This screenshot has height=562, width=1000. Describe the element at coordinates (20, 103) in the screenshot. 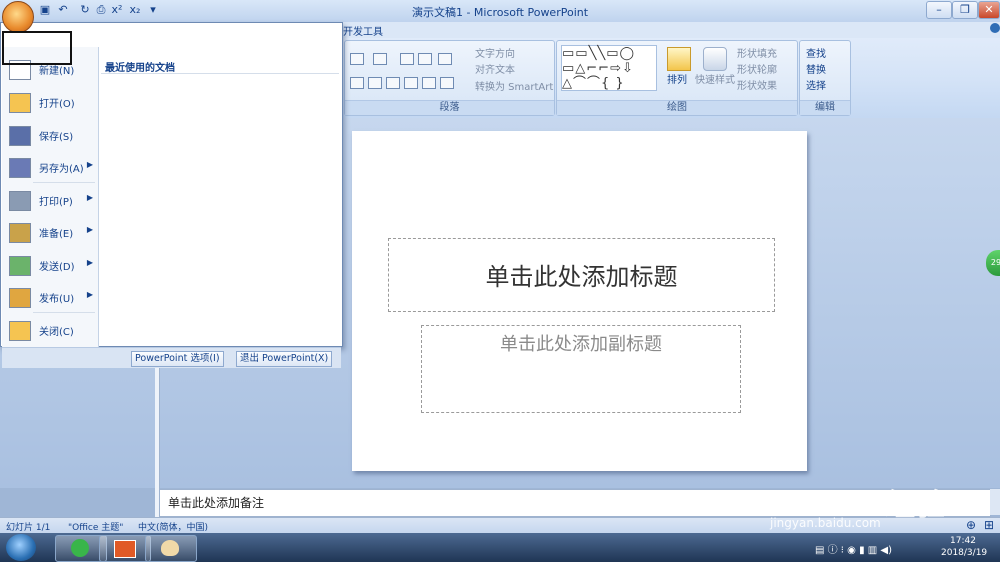

I see `open-folder-icon` at that location.